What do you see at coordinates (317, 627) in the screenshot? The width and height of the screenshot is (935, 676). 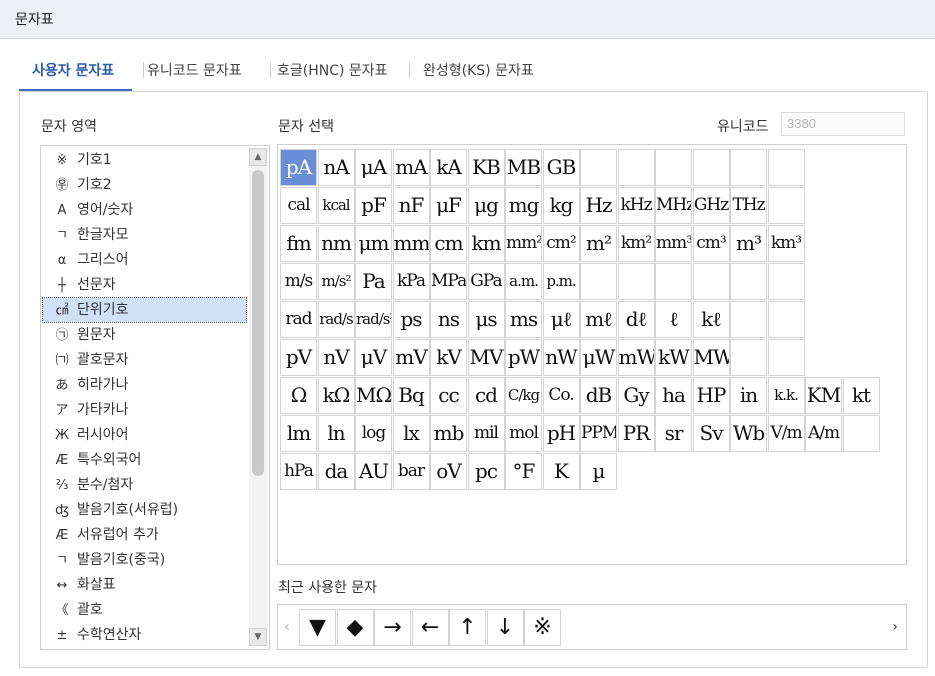 I see `recent-char-cell: ▼` at bounding box center [317, 627].